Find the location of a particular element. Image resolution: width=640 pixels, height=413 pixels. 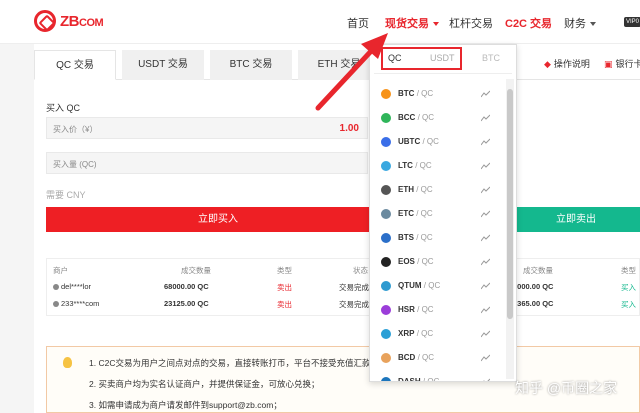

coin-symbol: EOS is located at coordinates (406, 261).